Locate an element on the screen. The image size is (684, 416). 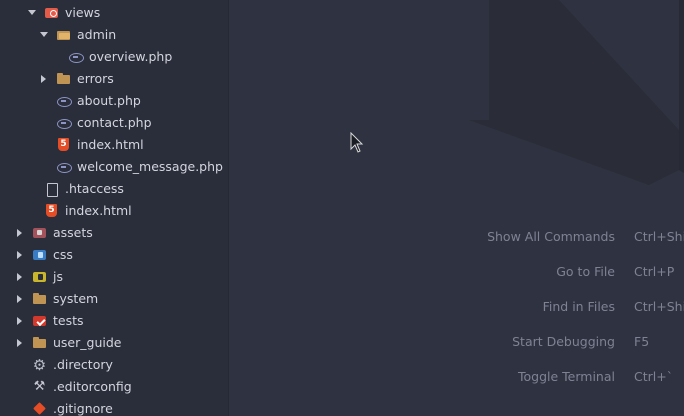
tree-item-label: admin is located at coordinates (97, 34).